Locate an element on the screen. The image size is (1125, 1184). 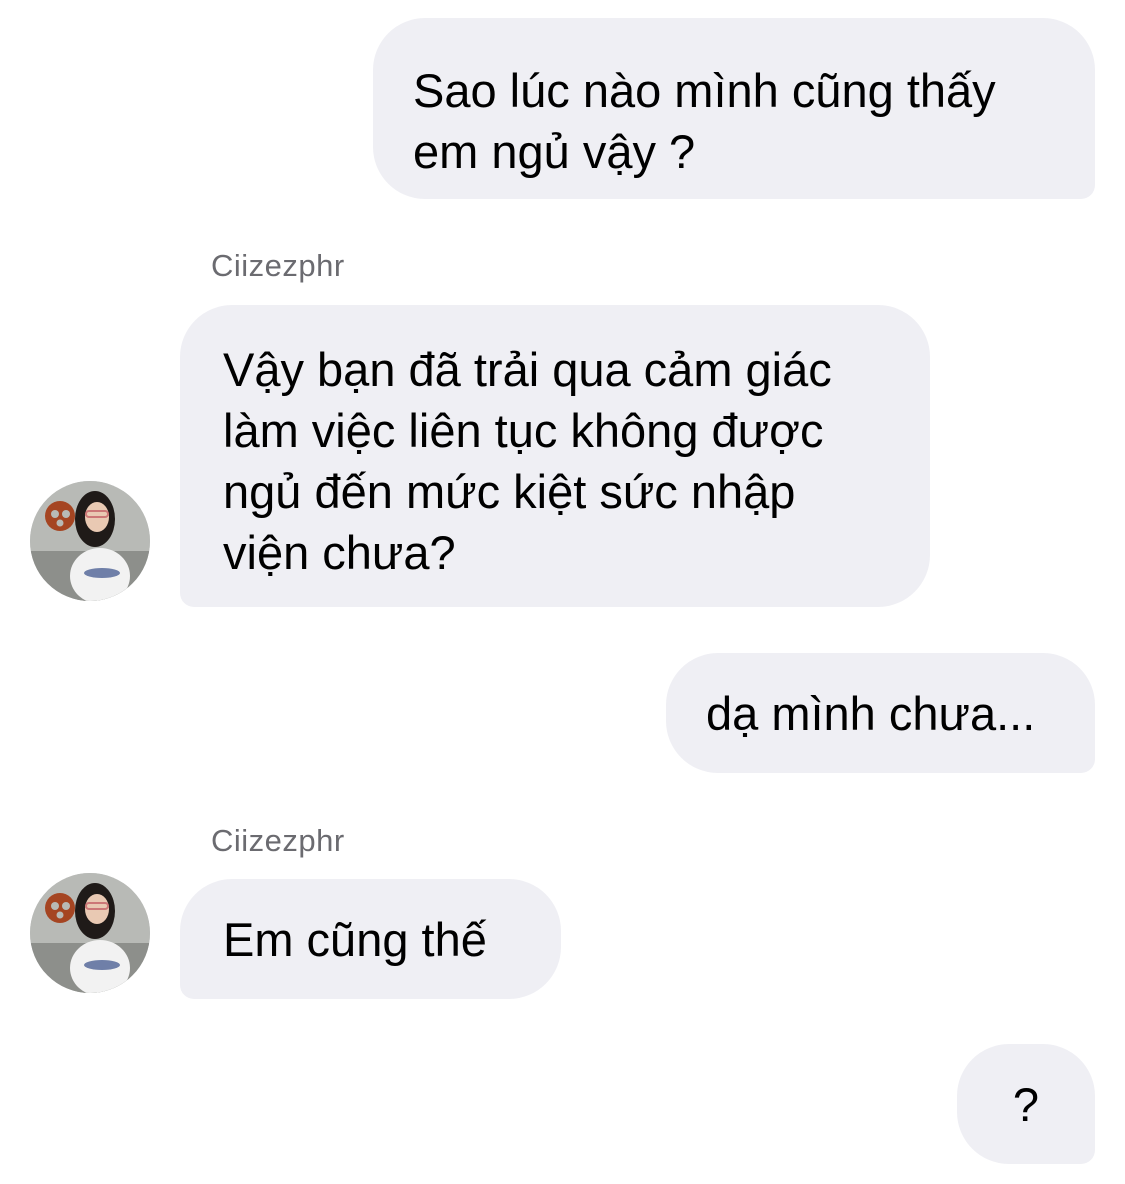
message-text-line: làm việc liên tục không được is located at coordinates (523, 430).